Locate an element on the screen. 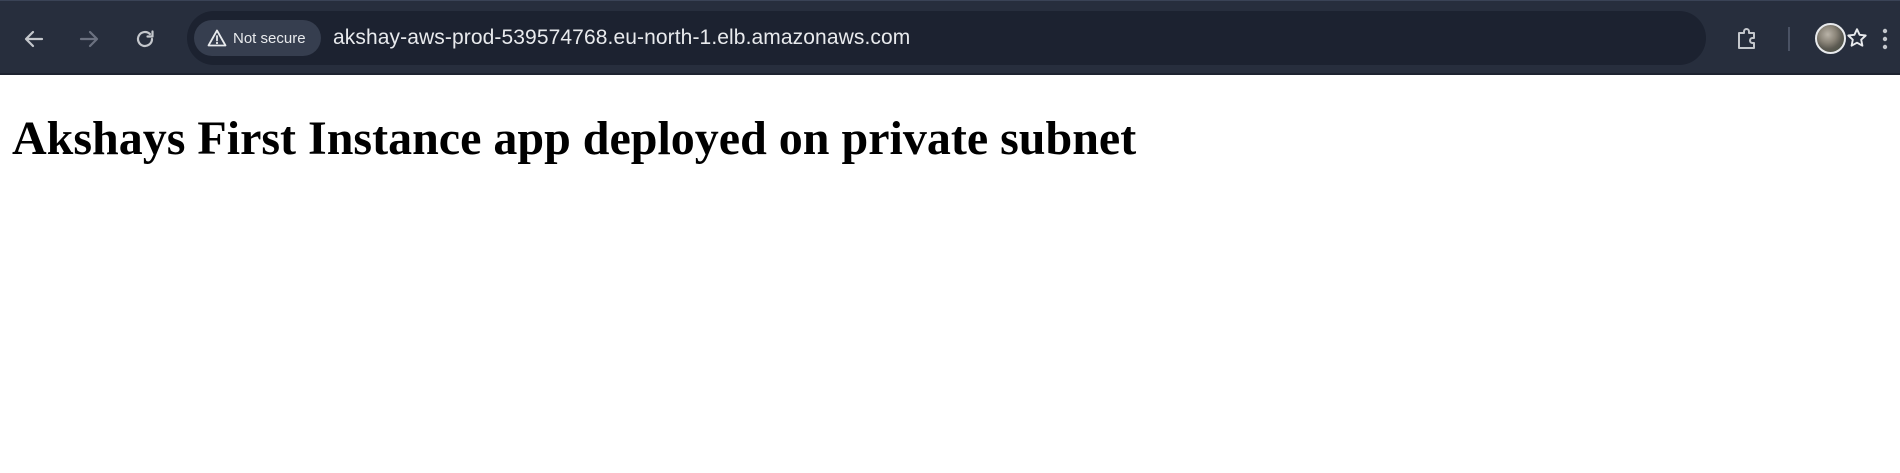 The width and height of the screenshot is (1900, 473). arrow-left-icon is located at coordinates (34, 39).